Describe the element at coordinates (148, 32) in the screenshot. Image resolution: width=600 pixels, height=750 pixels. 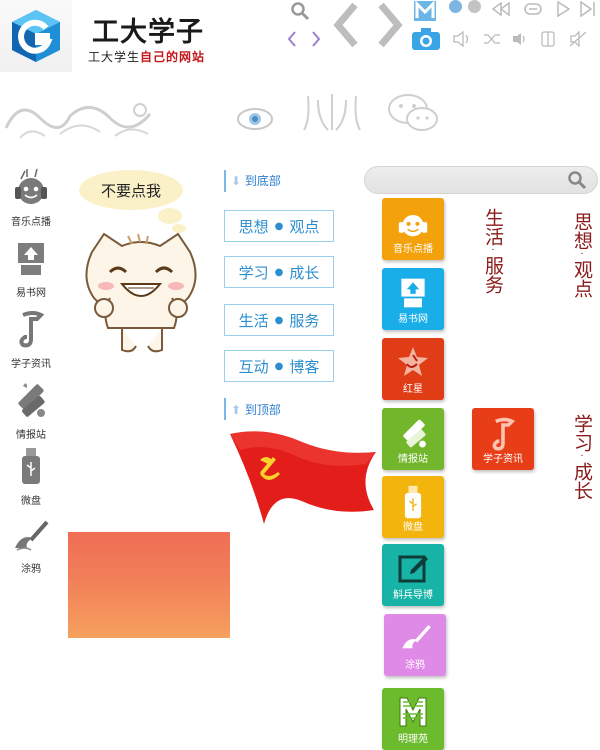
I see `site-title: 工大学子` at that location.